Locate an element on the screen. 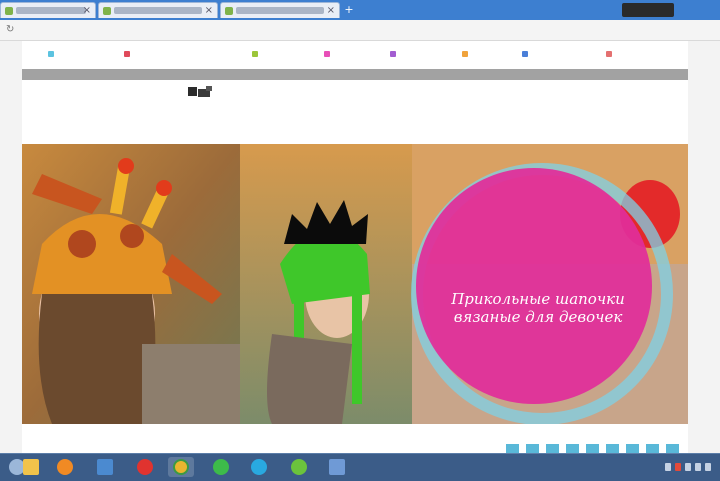 The image size is (720, 481). whatsapp-icon is located at coordinates (221, 467).